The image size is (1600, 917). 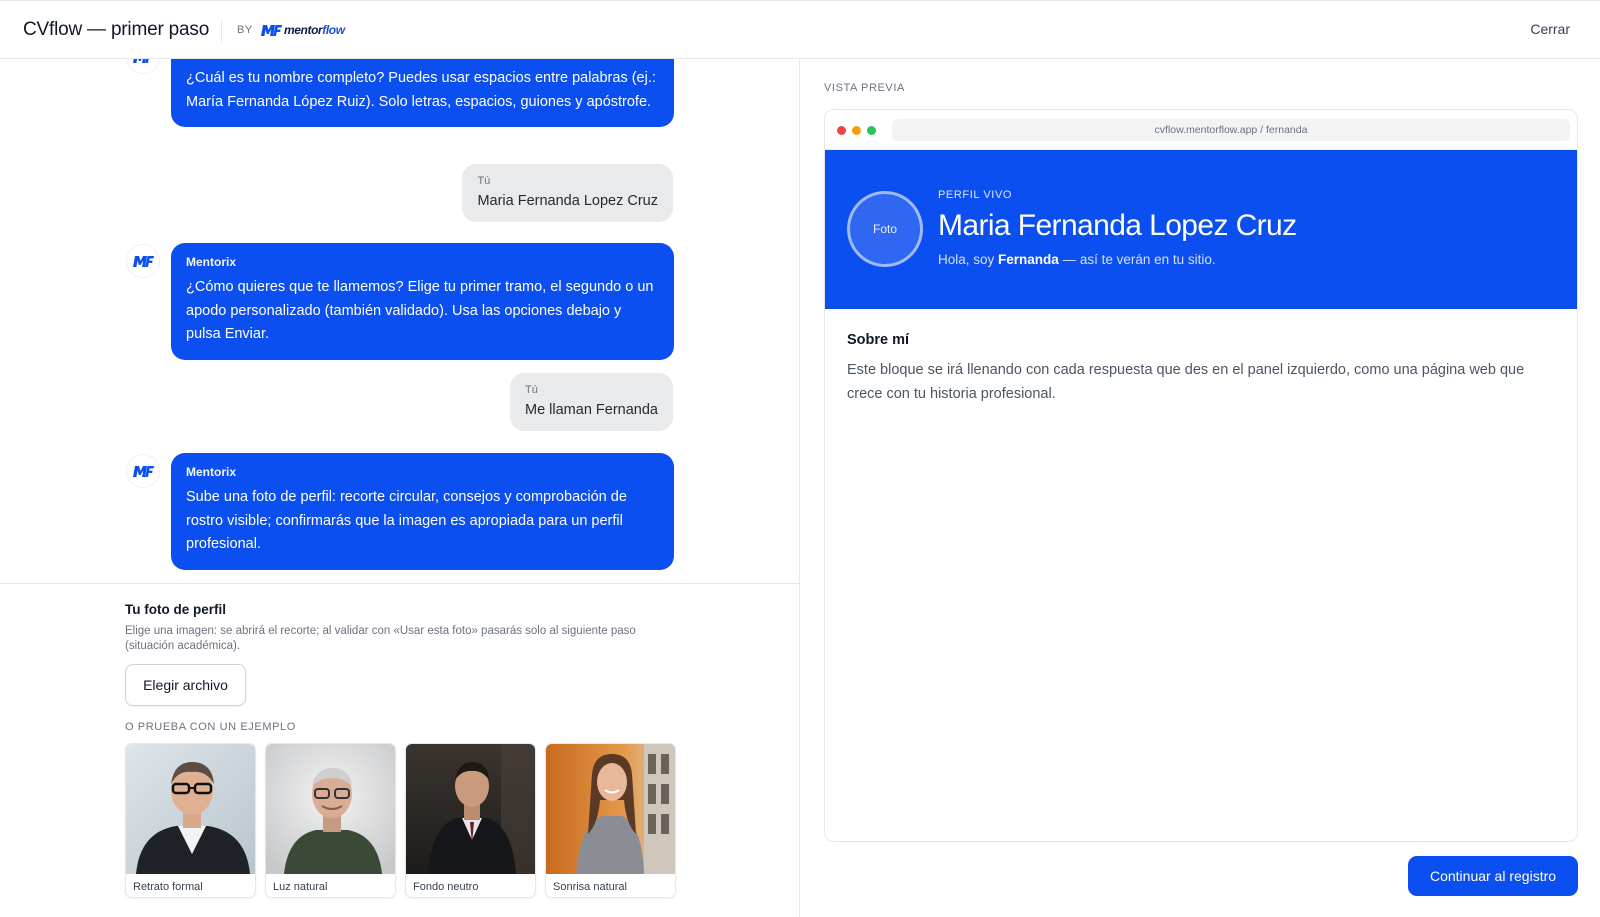 I want to click on window-close-dot, so click(x=841, y=130).